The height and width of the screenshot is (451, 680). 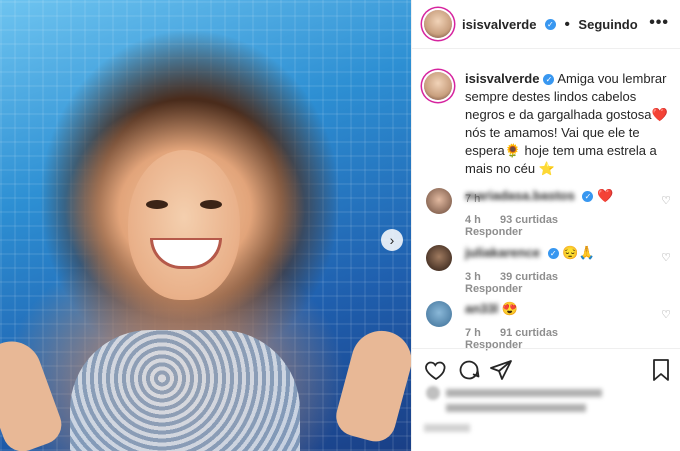 I want to click on comment-meta: 3 h 39 curtidas Responder, so click(x=555, y=283).